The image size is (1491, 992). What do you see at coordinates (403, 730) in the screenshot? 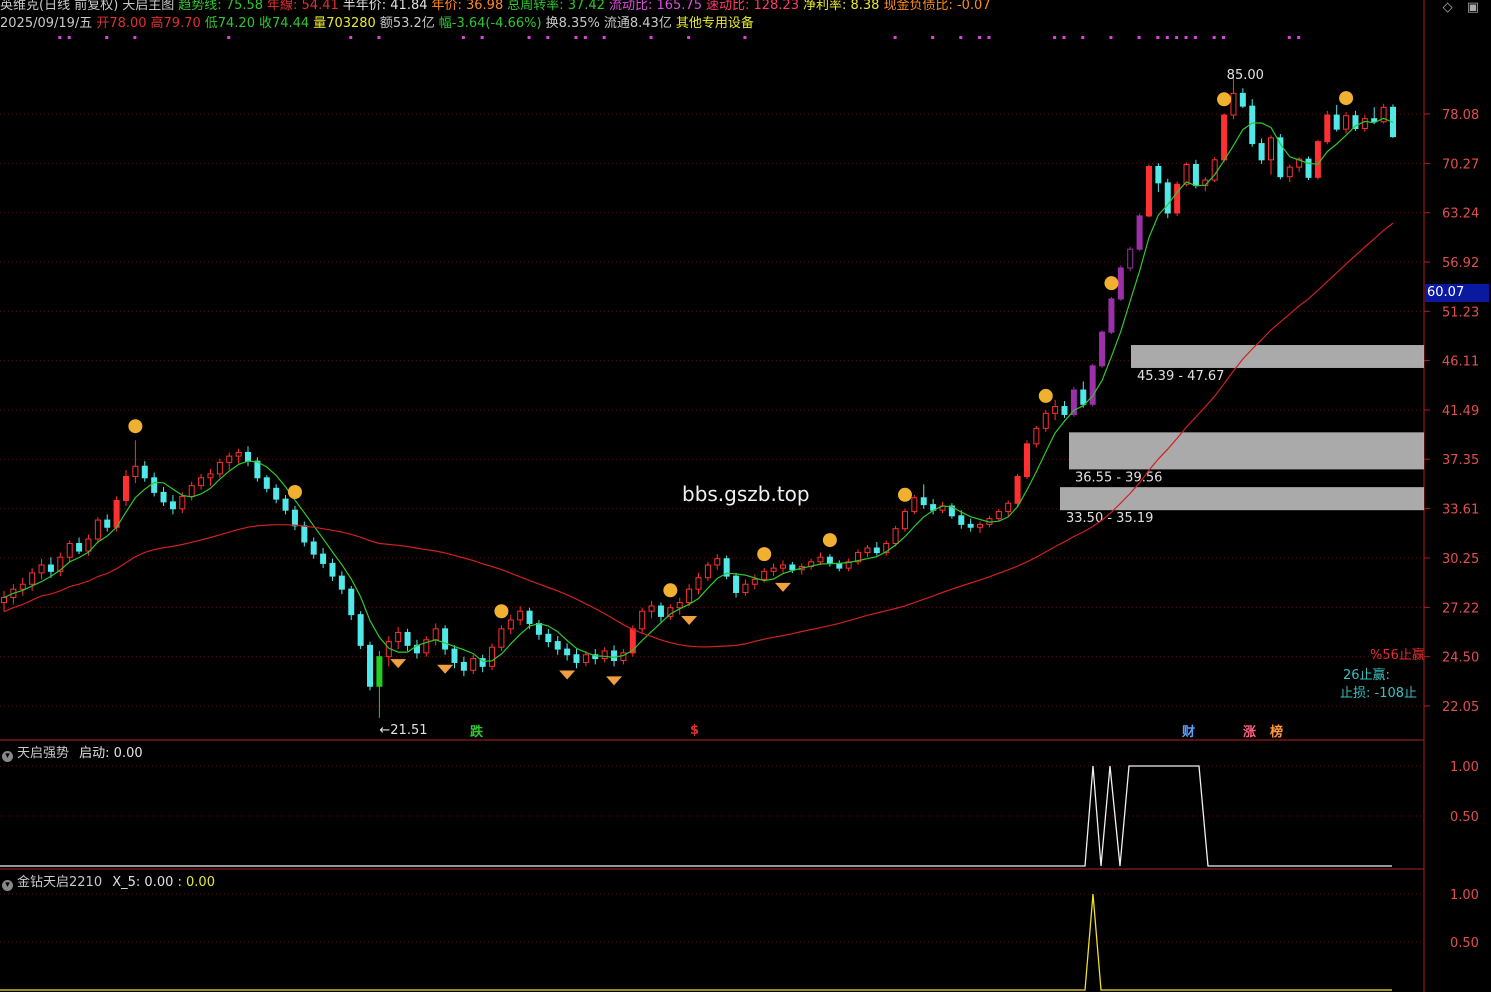
I see `low-annotation: ←21.51` at bounding box center [403, 730].